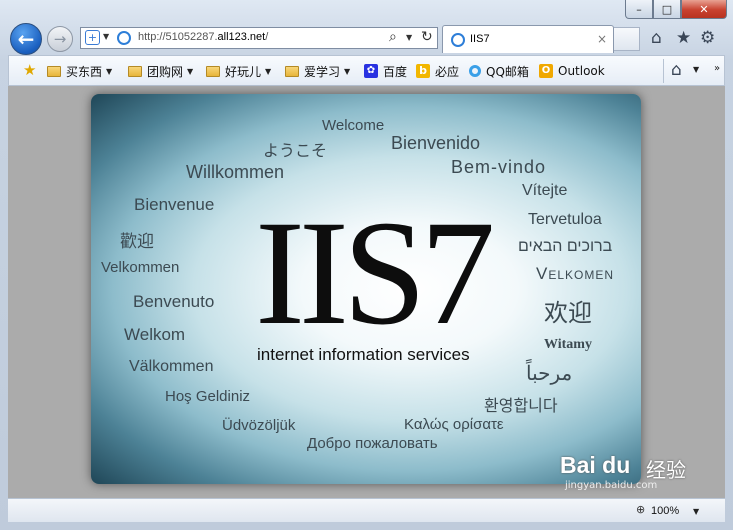 The height and width of the screenshot is (530, 733). Describe the element at coordinates (546, 71) in the screenshot. I see `outlook-icon: O` at that location.